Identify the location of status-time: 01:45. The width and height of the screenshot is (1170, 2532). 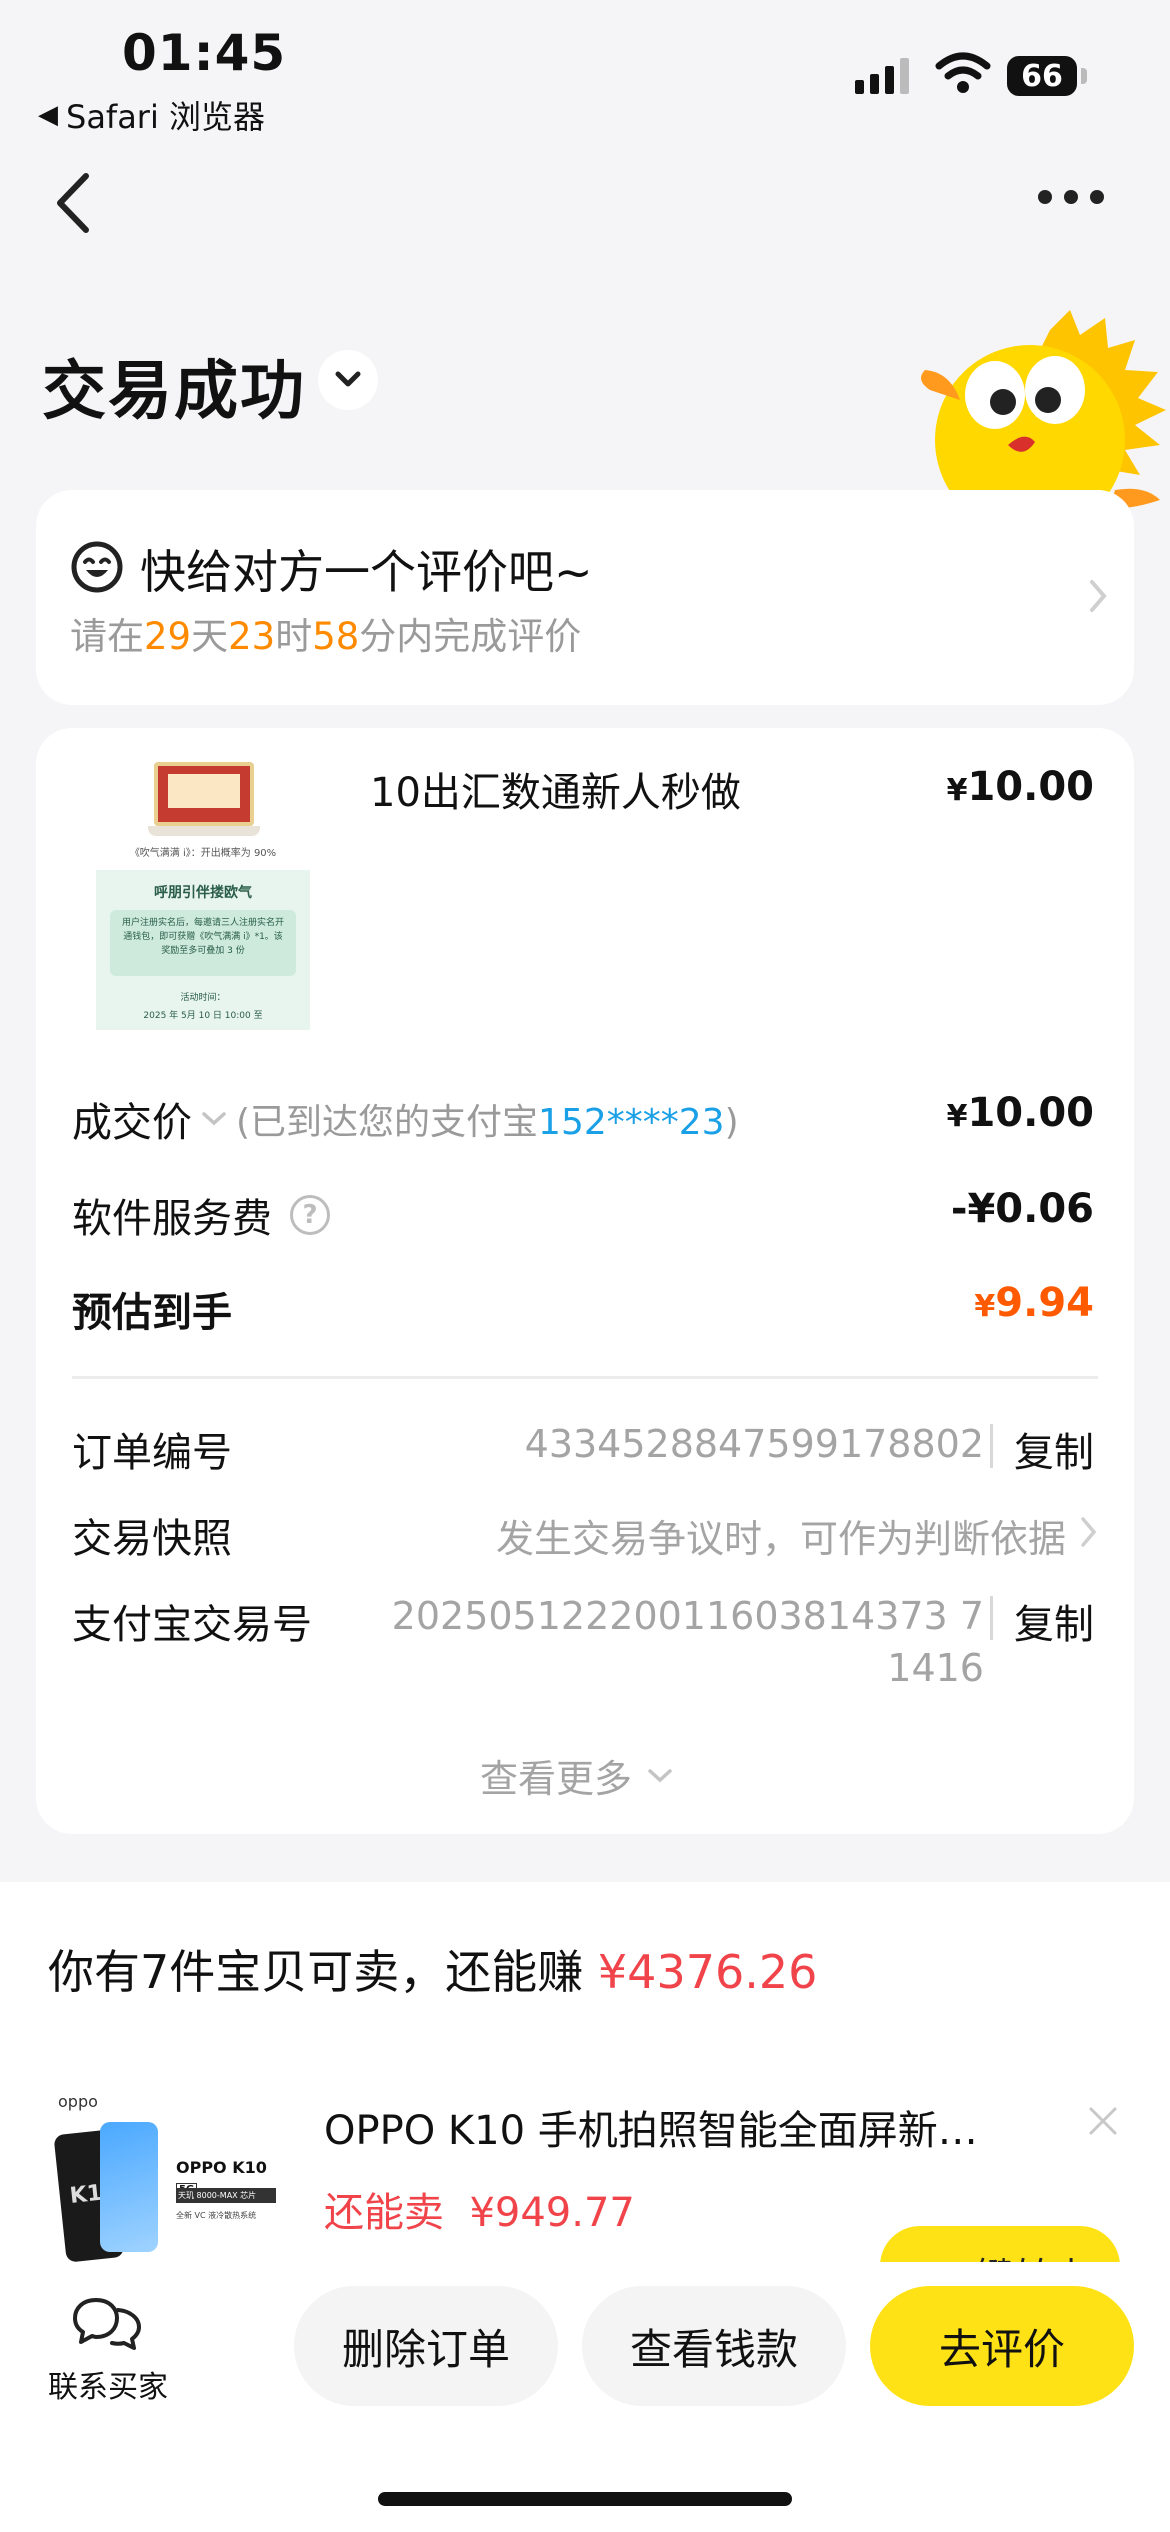
(204, 53).